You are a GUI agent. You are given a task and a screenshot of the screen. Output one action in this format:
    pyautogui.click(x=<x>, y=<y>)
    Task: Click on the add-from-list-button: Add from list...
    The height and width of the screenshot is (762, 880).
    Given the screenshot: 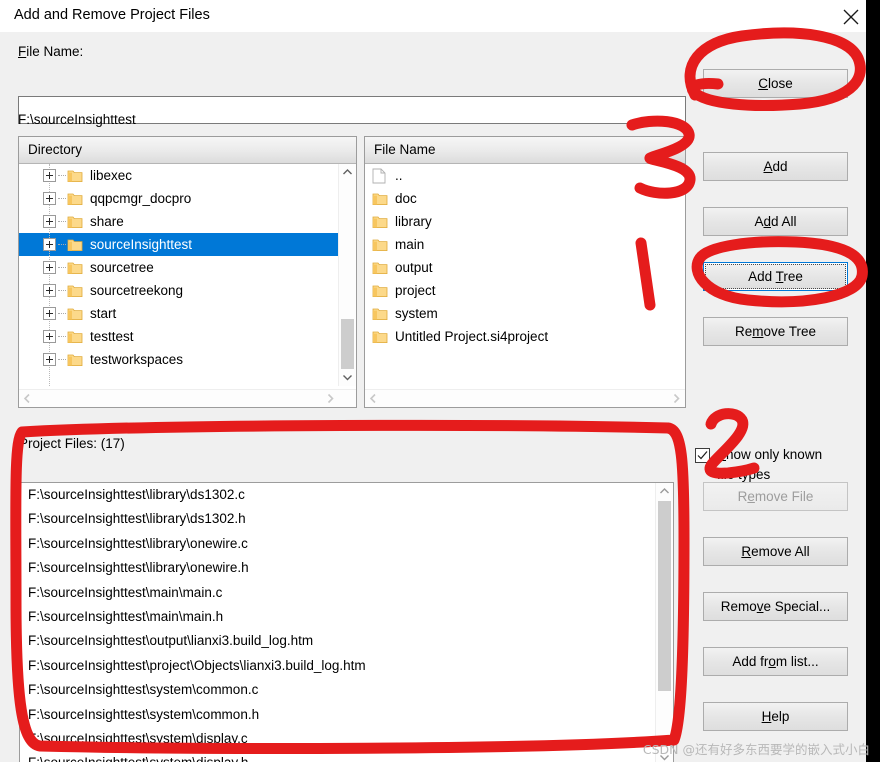 What is the action you would take?
    pyautogui.click(x=775, y=661)
    